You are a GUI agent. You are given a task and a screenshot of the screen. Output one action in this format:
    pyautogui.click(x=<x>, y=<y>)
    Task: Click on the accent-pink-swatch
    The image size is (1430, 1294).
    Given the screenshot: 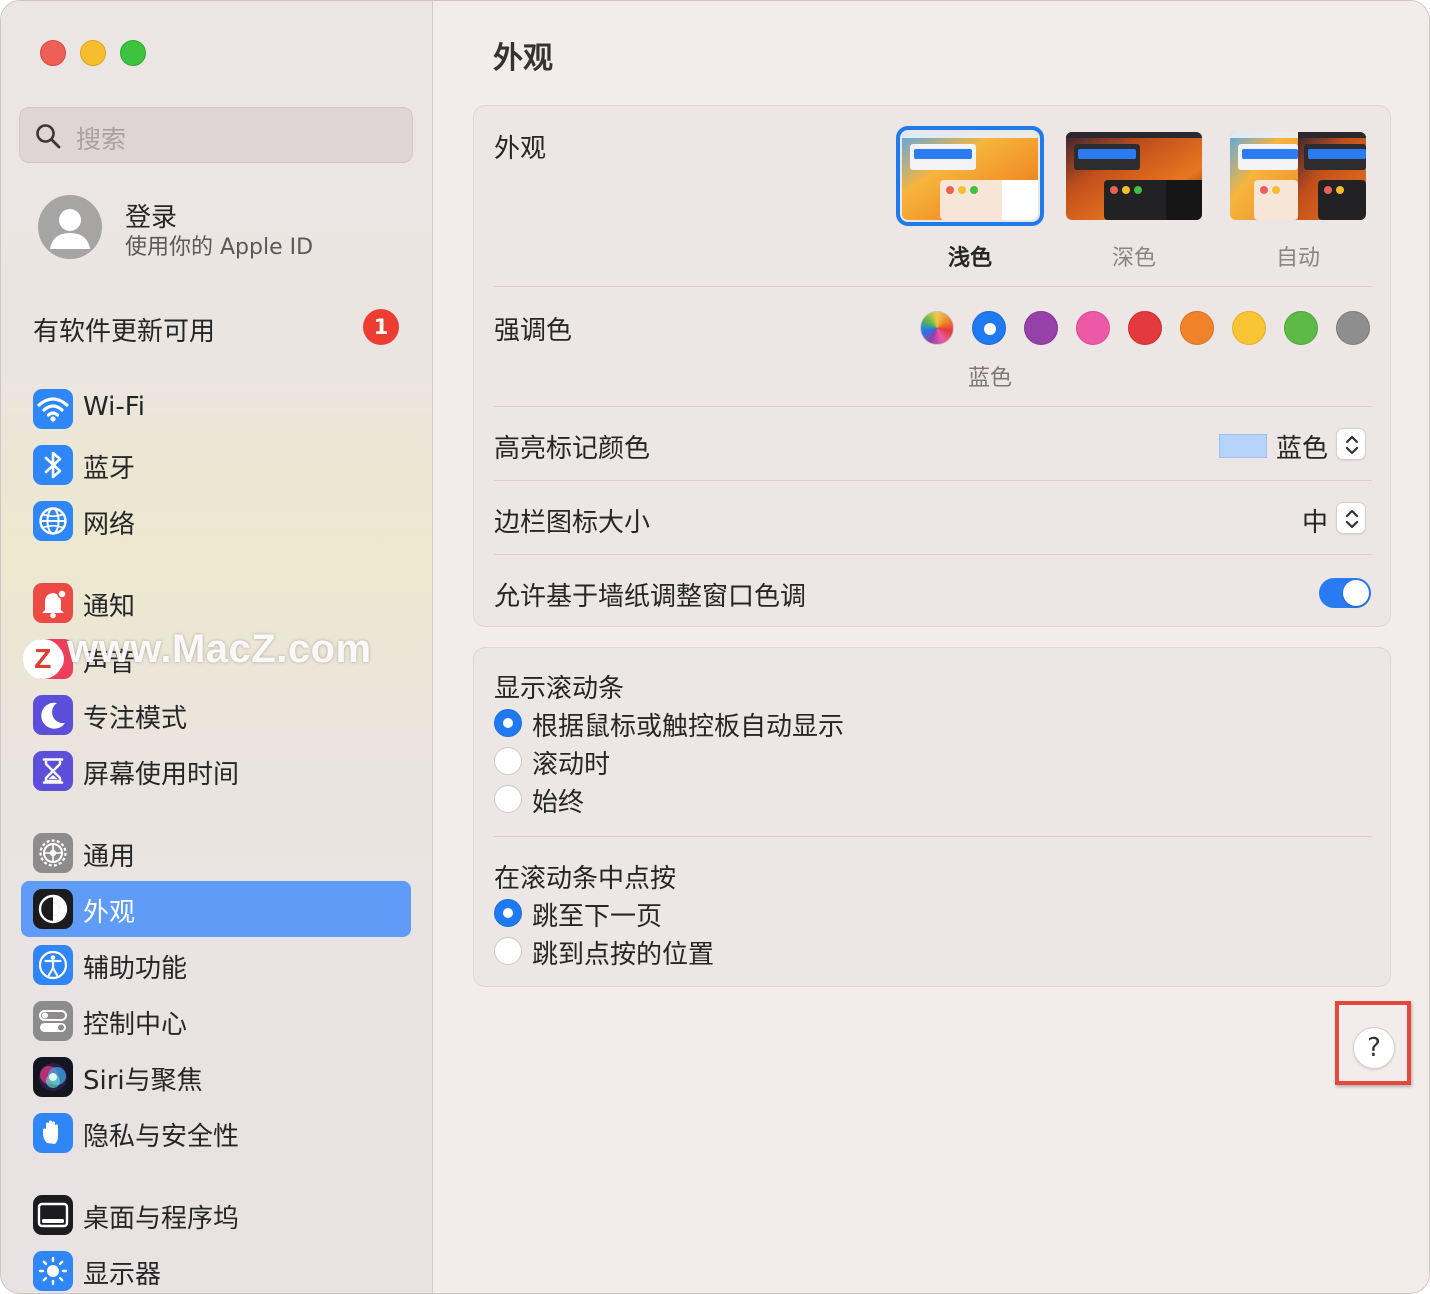 What is the action you would take?
    pyautogui.click(x=1093, y=328)
    